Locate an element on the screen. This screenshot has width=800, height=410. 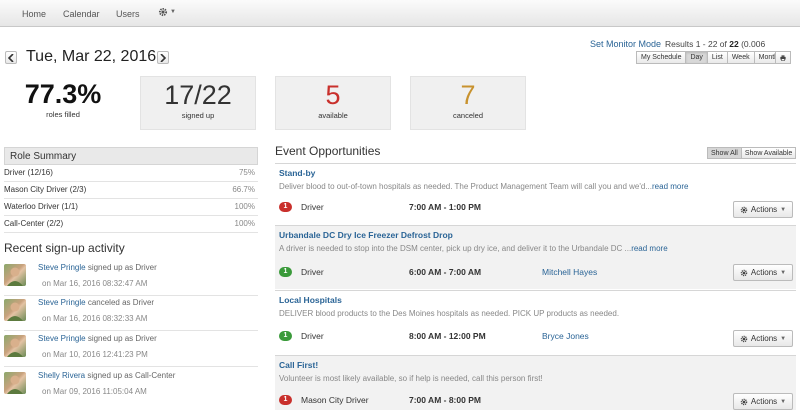
role-pct: 75% is located at coordinates (246, 172).